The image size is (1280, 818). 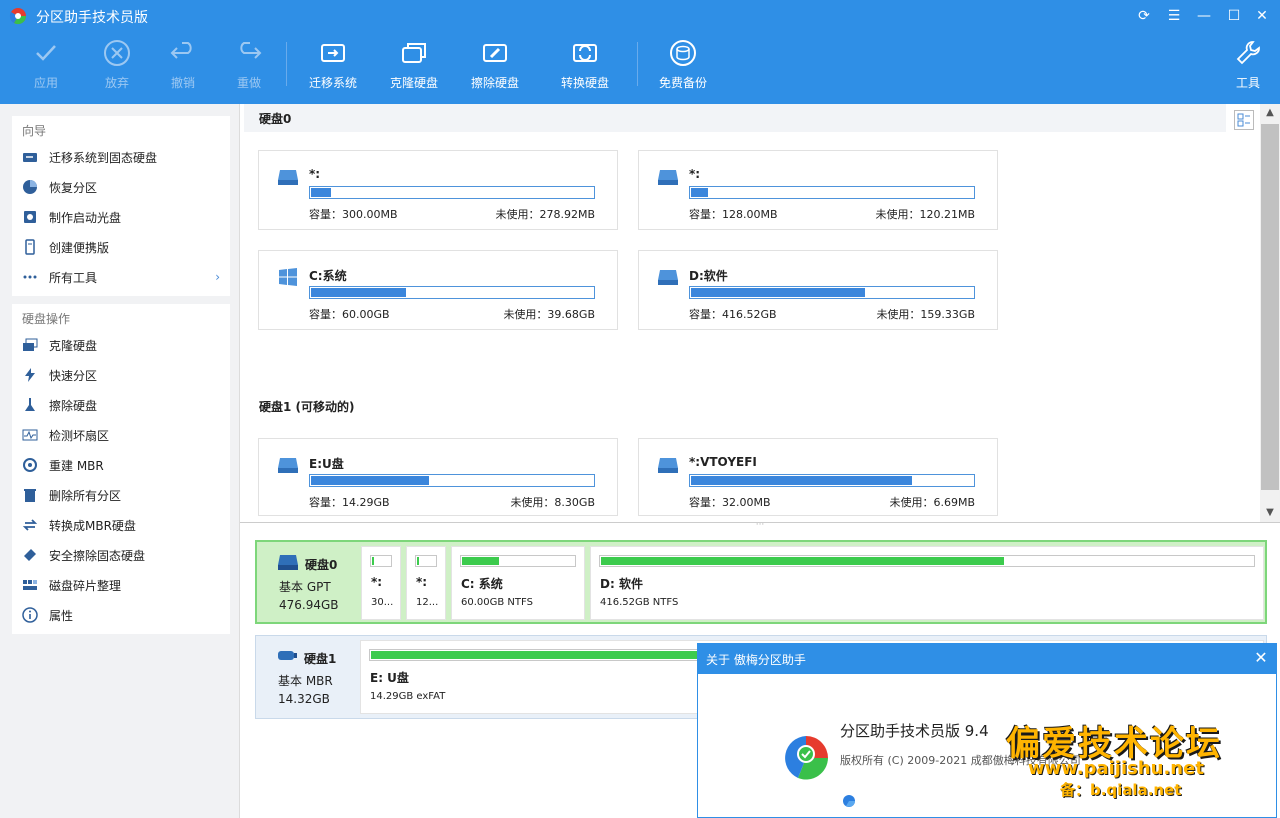 I want to click on heartbeat-icon, so click(x=30, y=435).